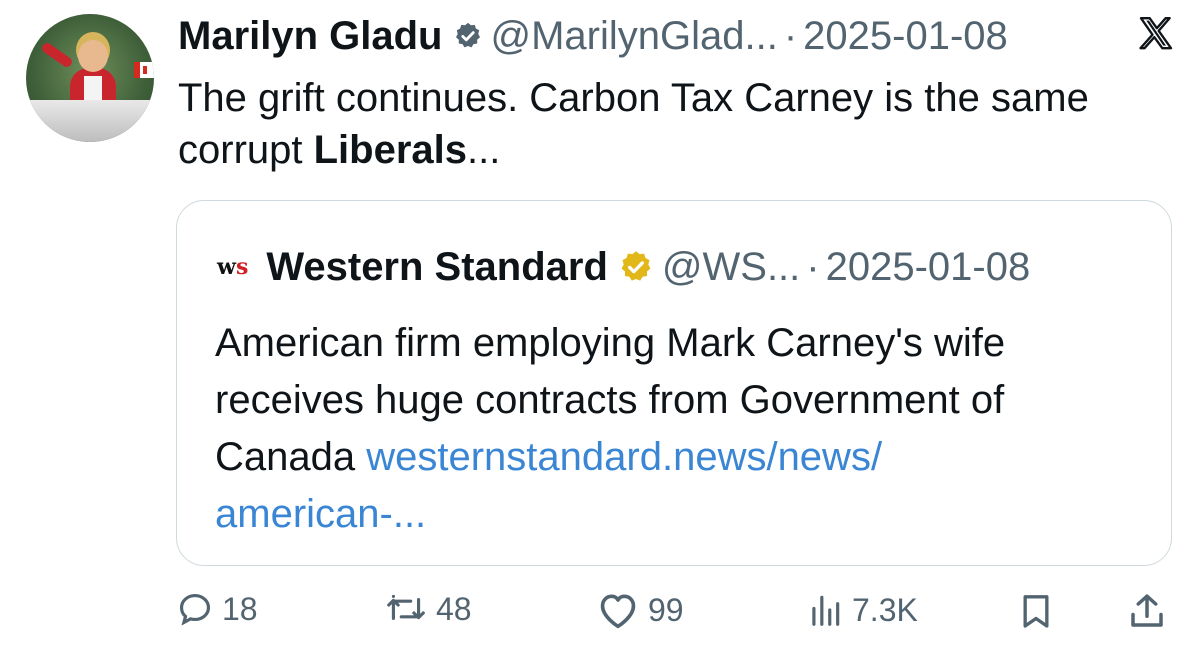  What do you see at coordinates (640, 610) in the screenshot?
I see `like-button: 99` at bounding box center [640, 610].